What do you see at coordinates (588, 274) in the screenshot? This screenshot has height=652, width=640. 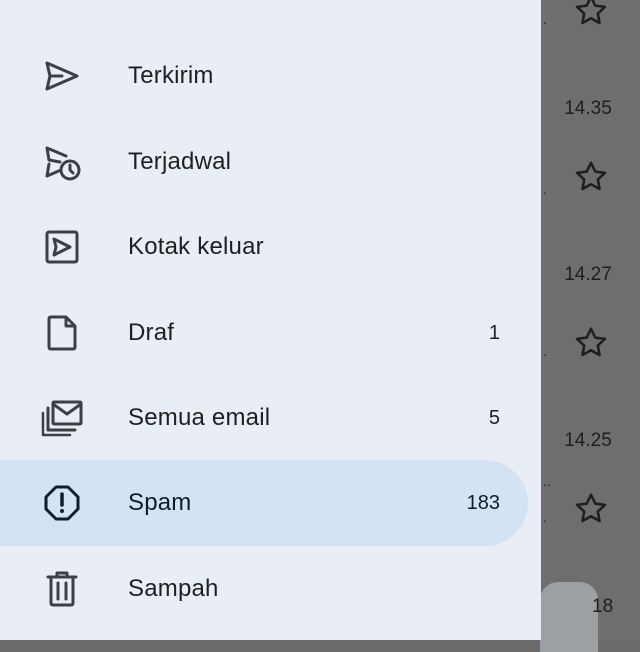 I see `email-time: 14.27` at bounding box center [588, 274].